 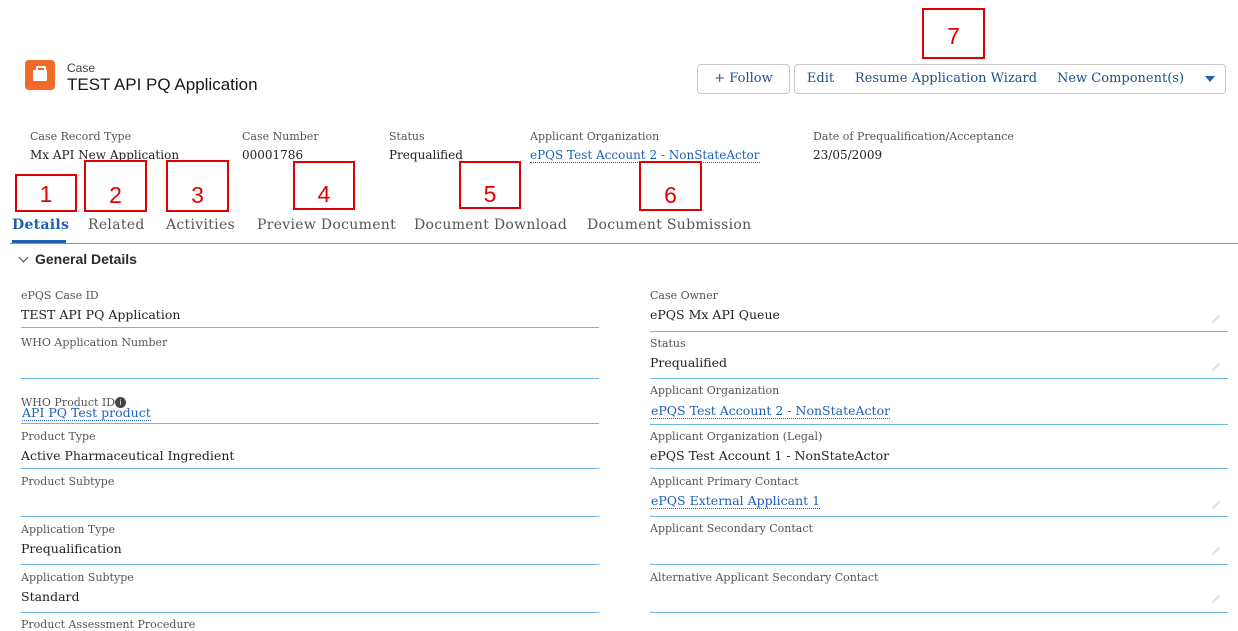 I want to click on caret-down-icon, so click(x=1210, y=79).